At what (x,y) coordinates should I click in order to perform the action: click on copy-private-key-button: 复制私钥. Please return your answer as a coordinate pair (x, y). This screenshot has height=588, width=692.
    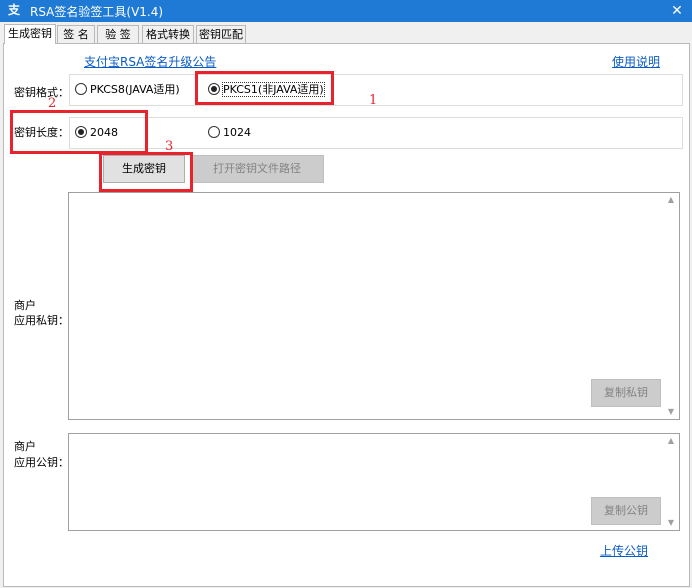
    Looking at the image, I should click on (626, 393).